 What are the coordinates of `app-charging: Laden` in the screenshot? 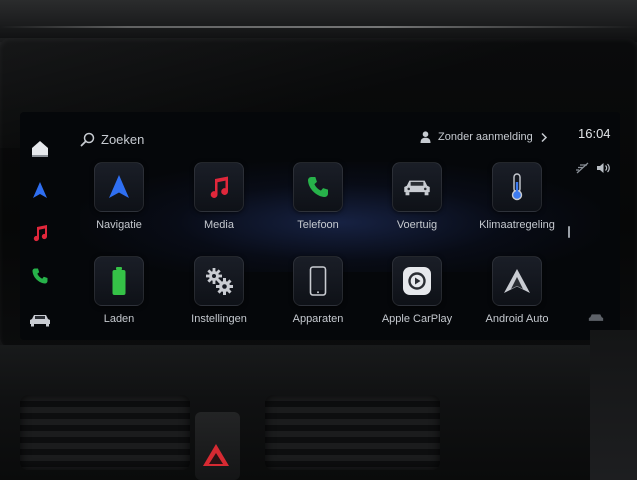 It's located at (119, 296).